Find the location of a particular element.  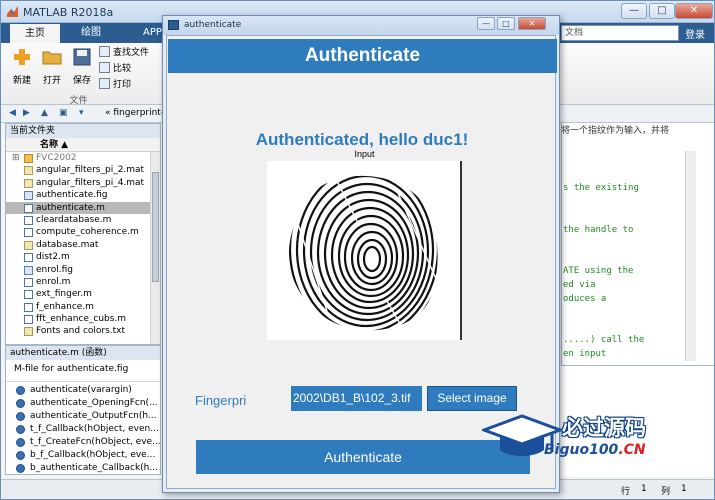

file-item: database.mat is located at coordinates (83, 245).